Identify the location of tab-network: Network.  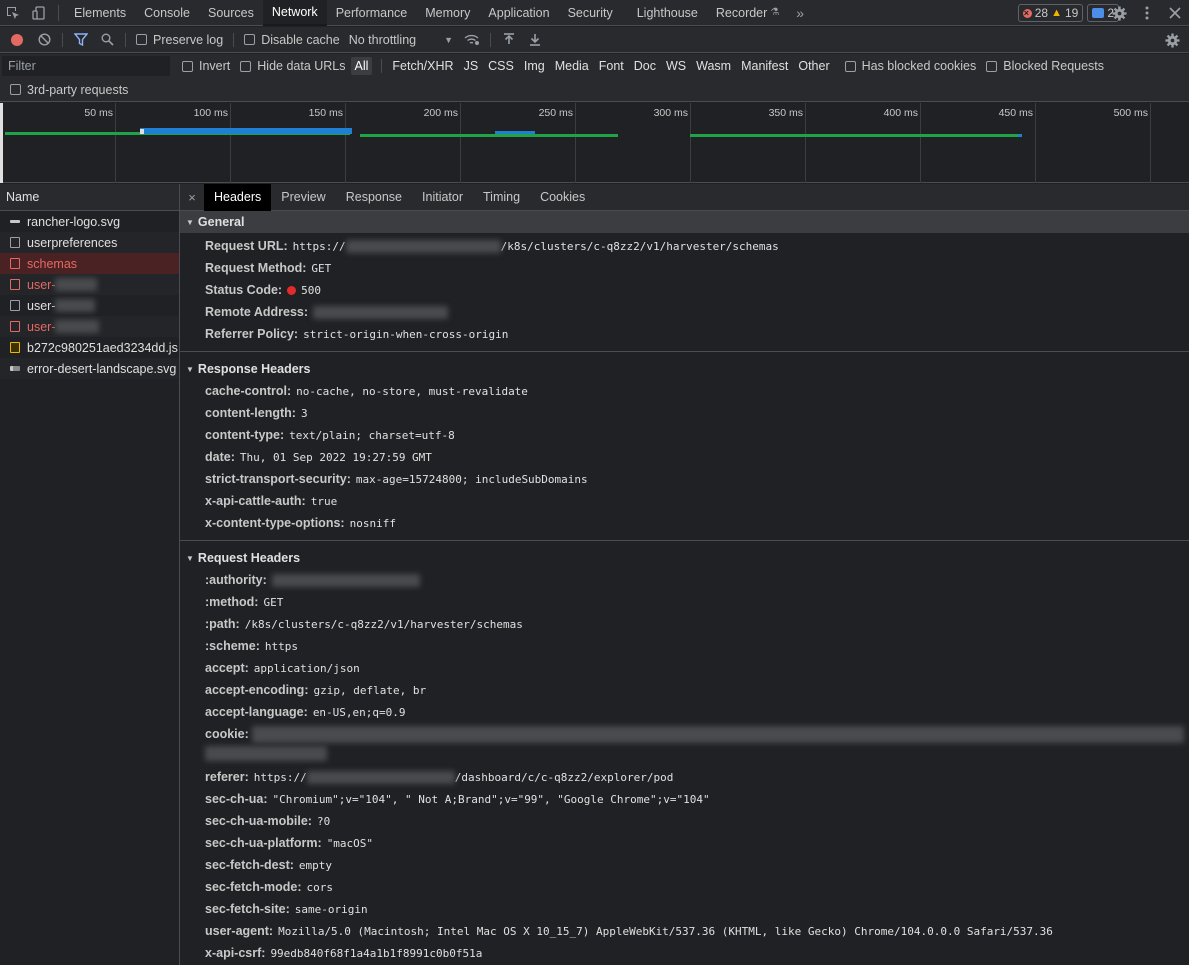
(294, 13).